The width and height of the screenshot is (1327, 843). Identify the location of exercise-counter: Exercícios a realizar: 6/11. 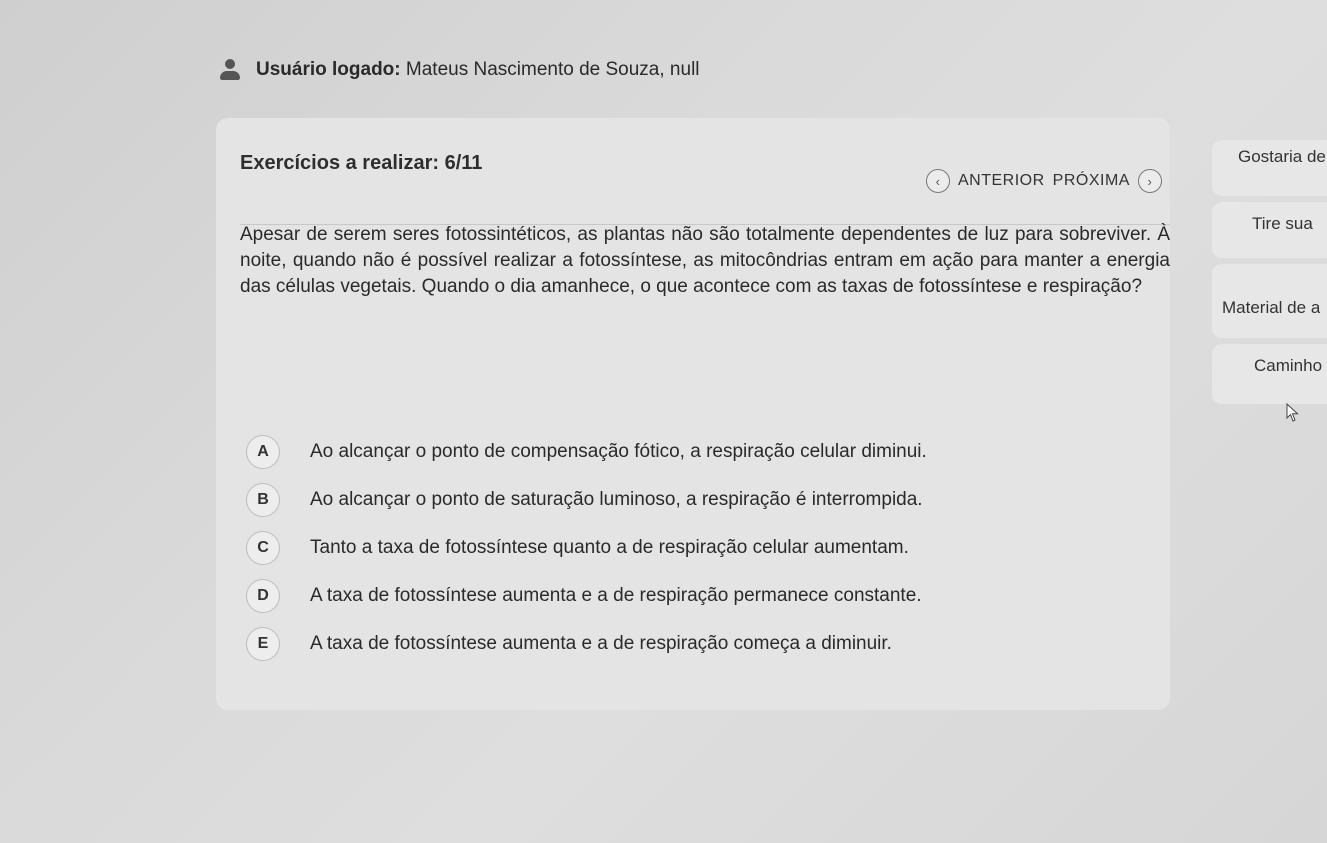
(361, 163).